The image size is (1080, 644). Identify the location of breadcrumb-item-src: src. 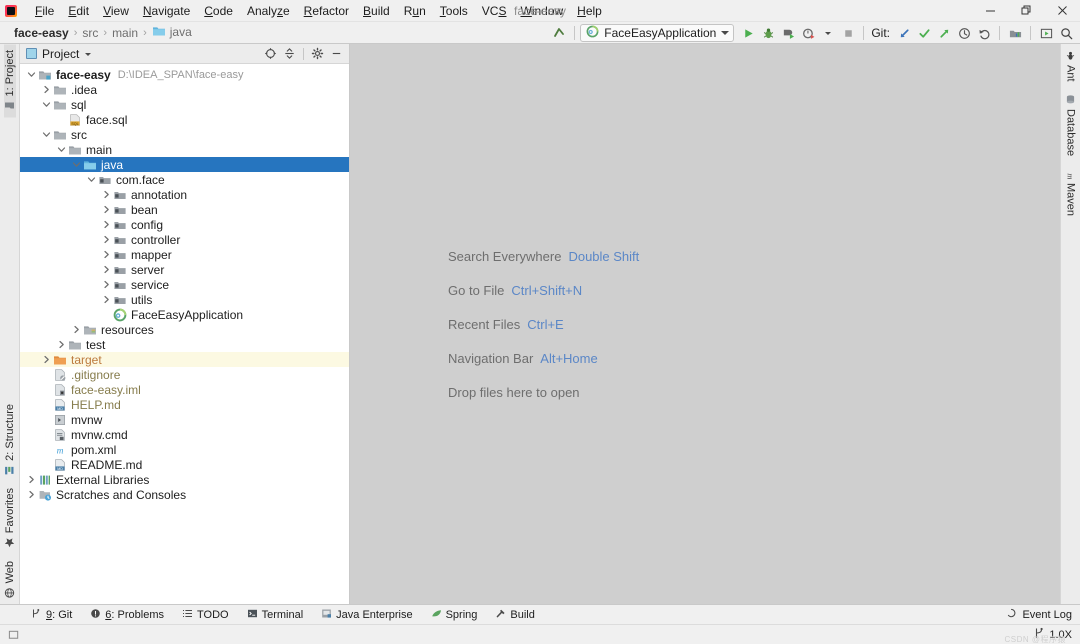
(90, 33).